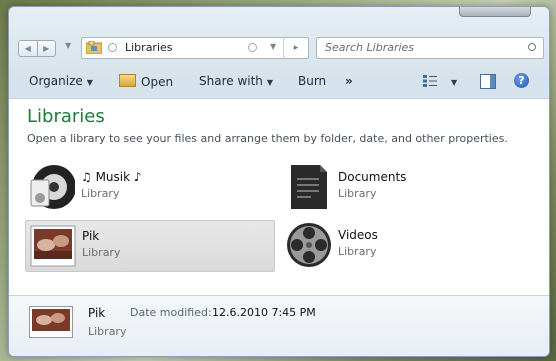 The image size is (556, 361). What do you see at coordinates (372, 177) in the screenshot?
I see `library-name: Documents` at bounding box center [372, 177].